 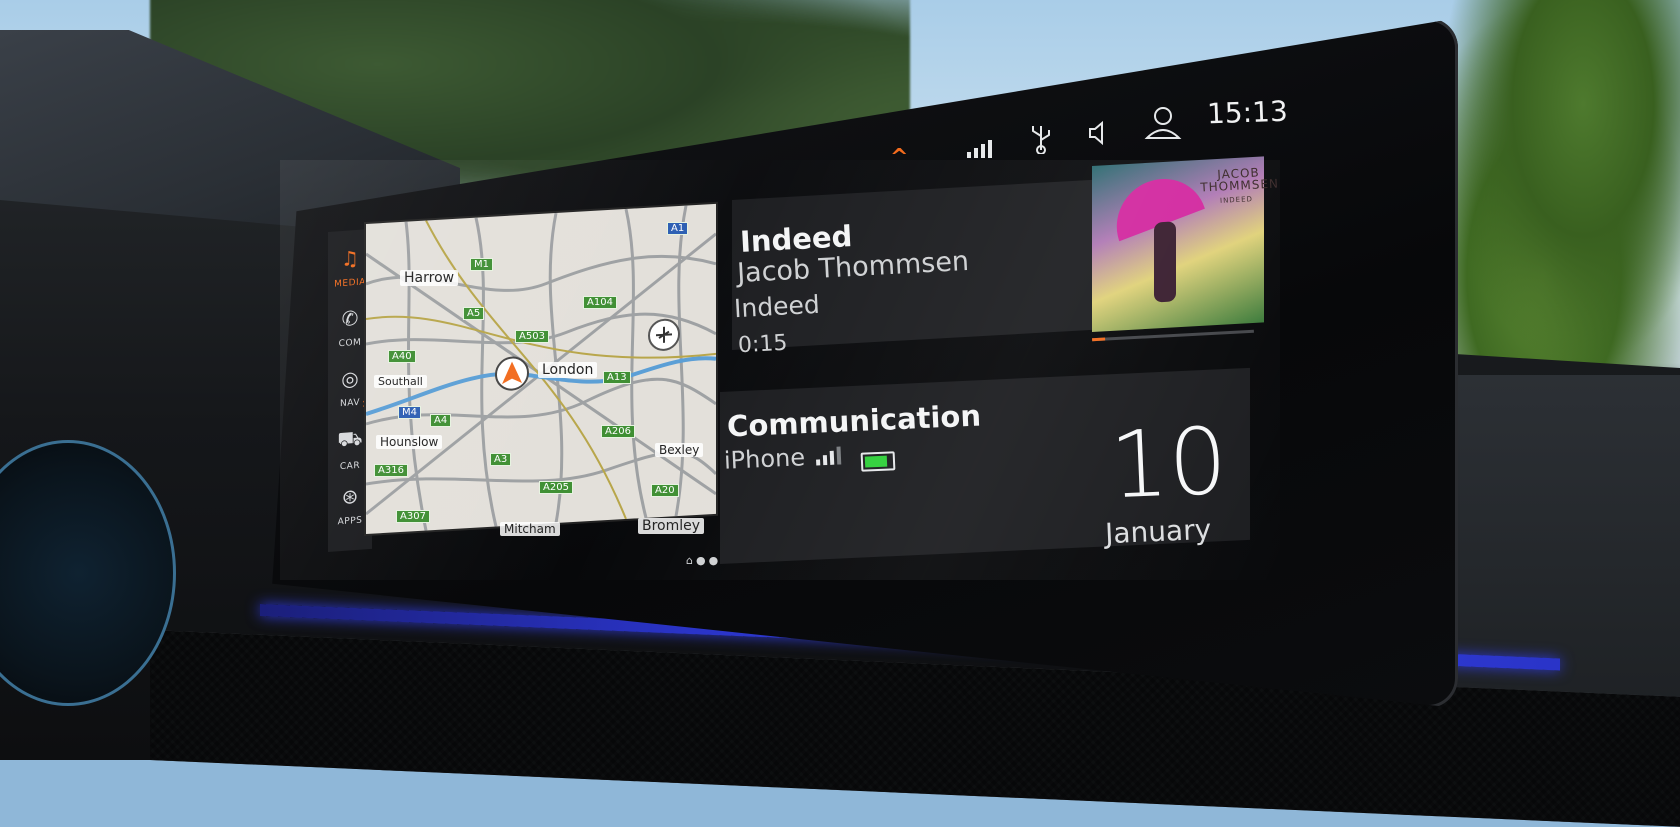 I want to click on cover-artist-text: JACOB THOMMSEN, so click(x=1239, y=180).